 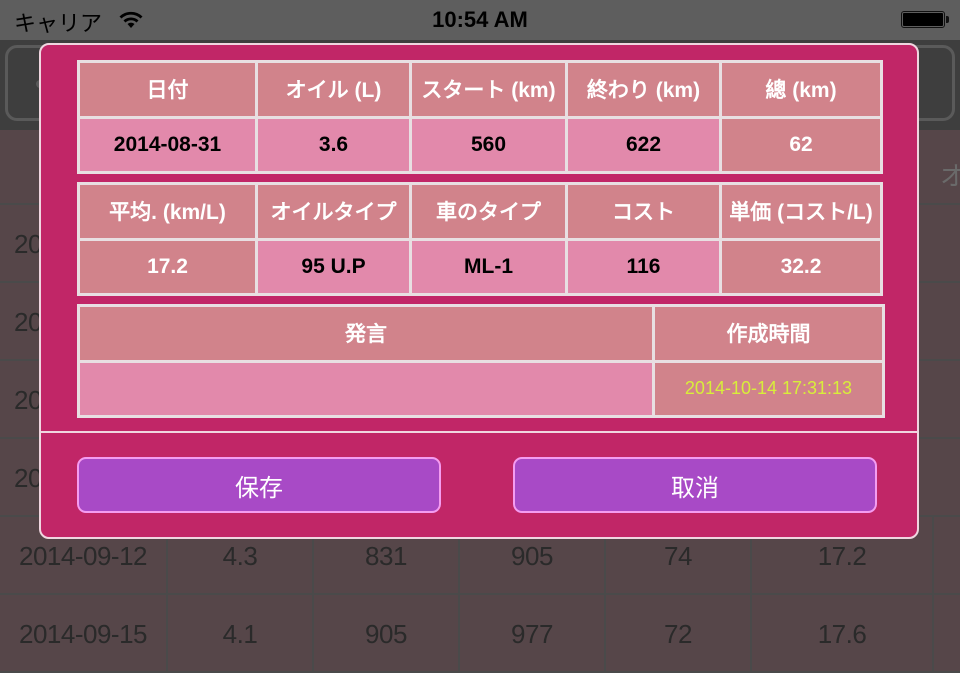 I want to click on header-car-type: 車のタイプ, so click(x=488, y=211).